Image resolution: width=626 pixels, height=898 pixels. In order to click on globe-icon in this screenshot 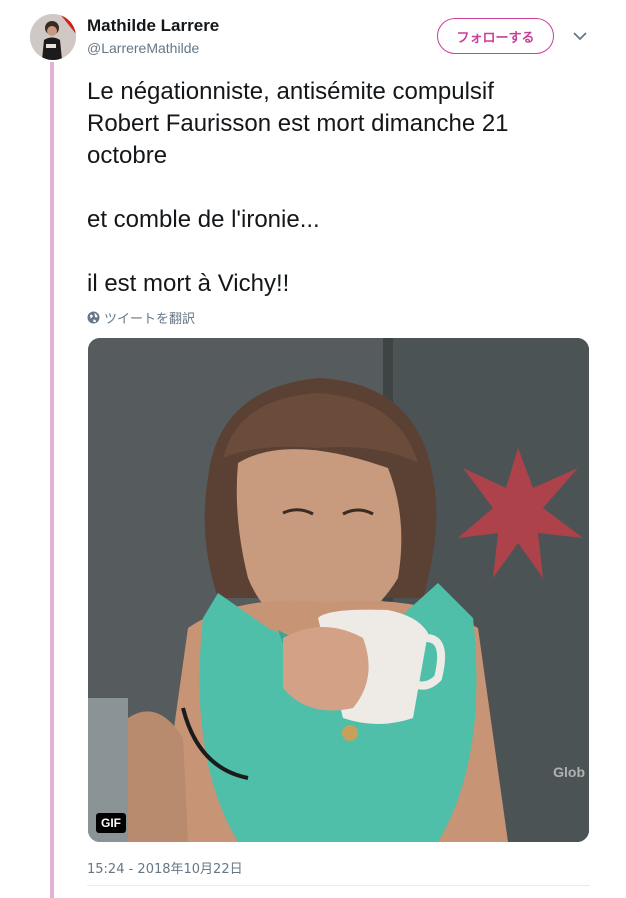, I will do `click(93, 317)`.